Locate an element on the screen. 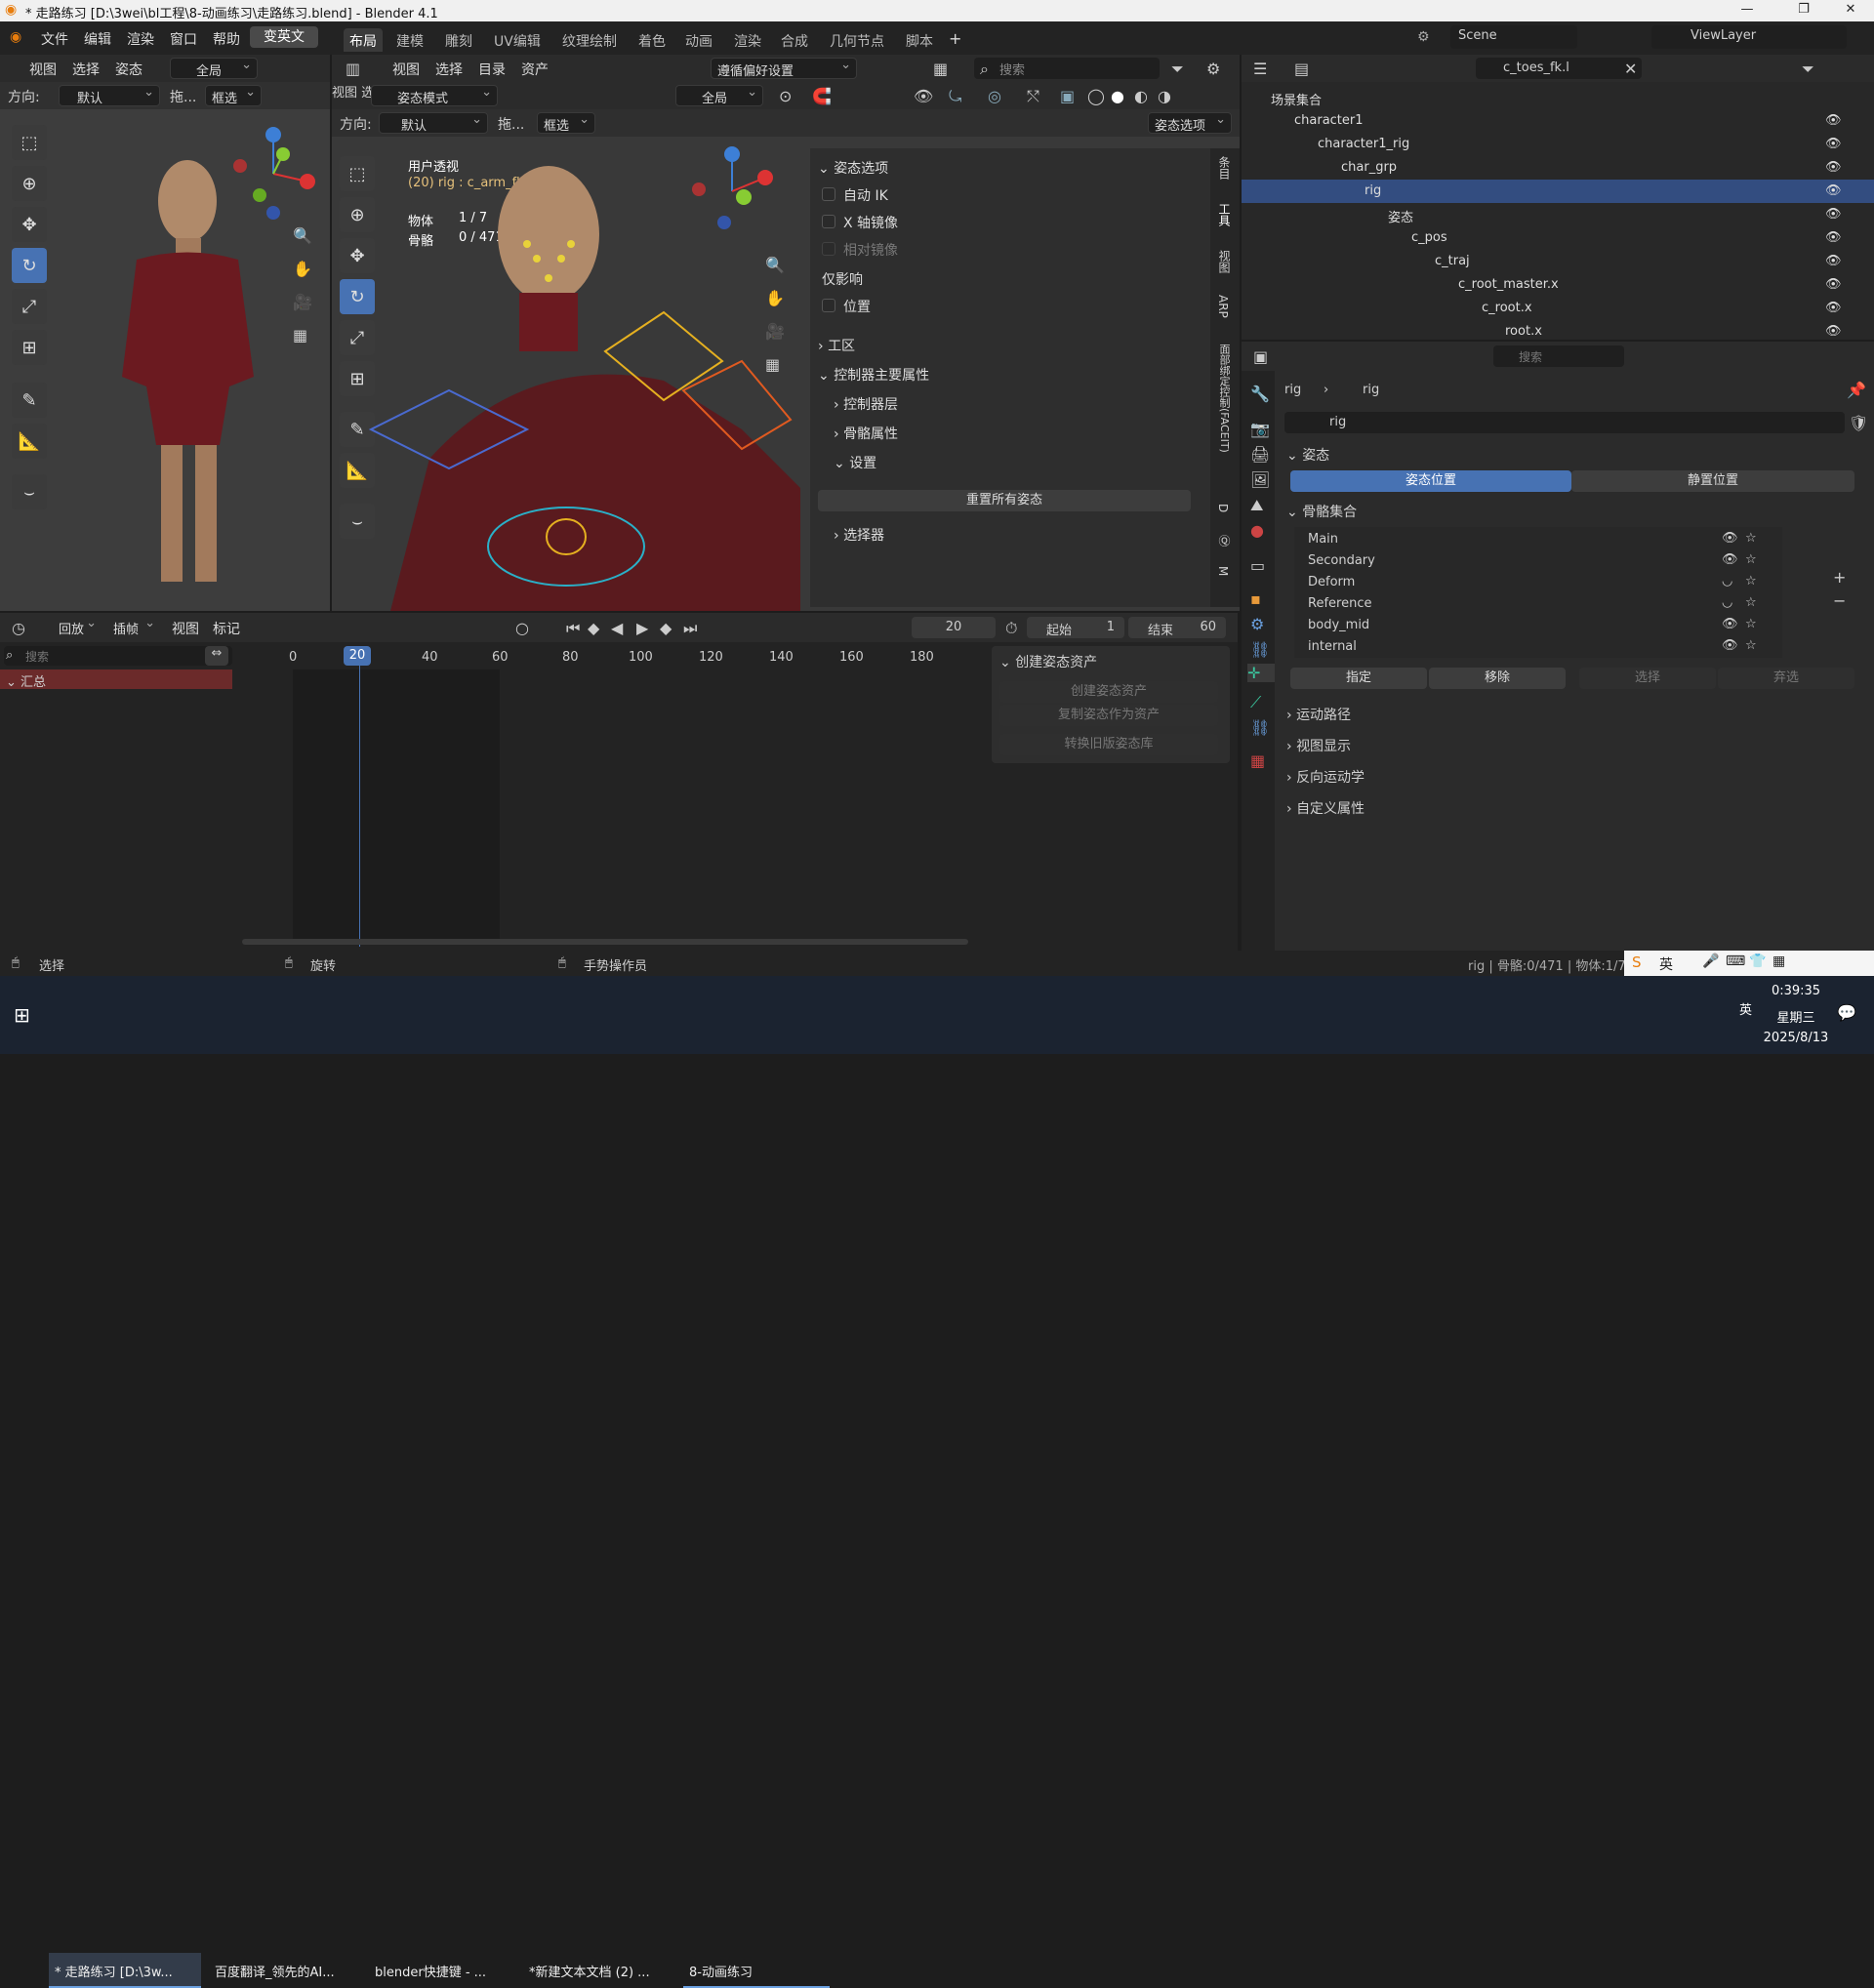 The width and height of the screenshot is (1874, 1988). filter-icon: ⏷ is located at coordinates (1177, 70).